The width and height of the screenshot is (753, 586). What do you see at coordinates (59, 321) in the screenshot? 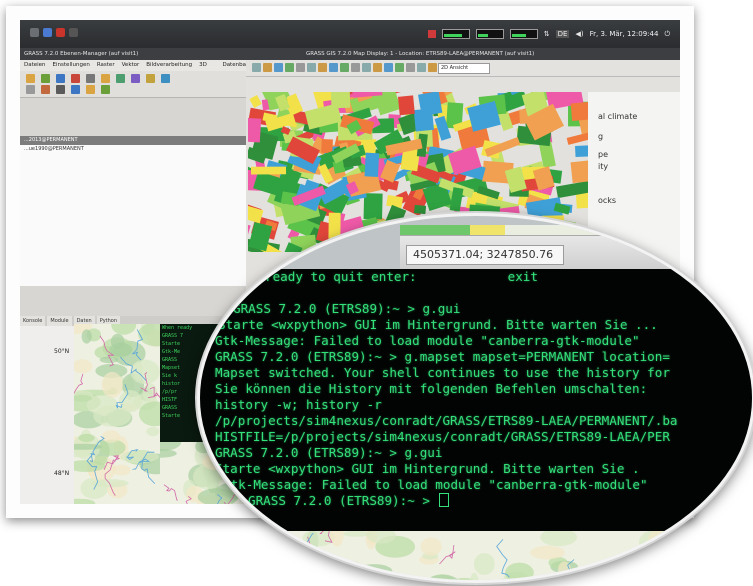
I see `tab-module: Module` at bounding box center [59, 321].